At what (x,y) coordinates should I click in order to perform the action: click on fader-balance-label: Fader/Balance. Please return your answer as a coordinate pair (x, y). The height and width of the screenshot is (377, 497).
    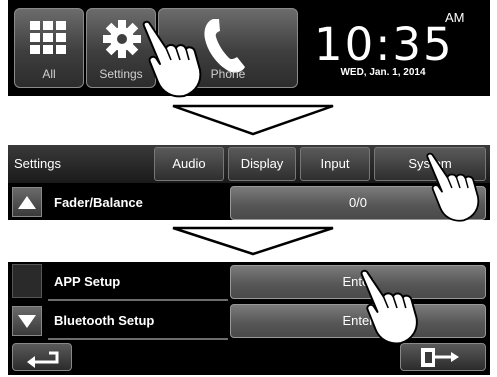
    Looking at the image, I should click on (98, 202).